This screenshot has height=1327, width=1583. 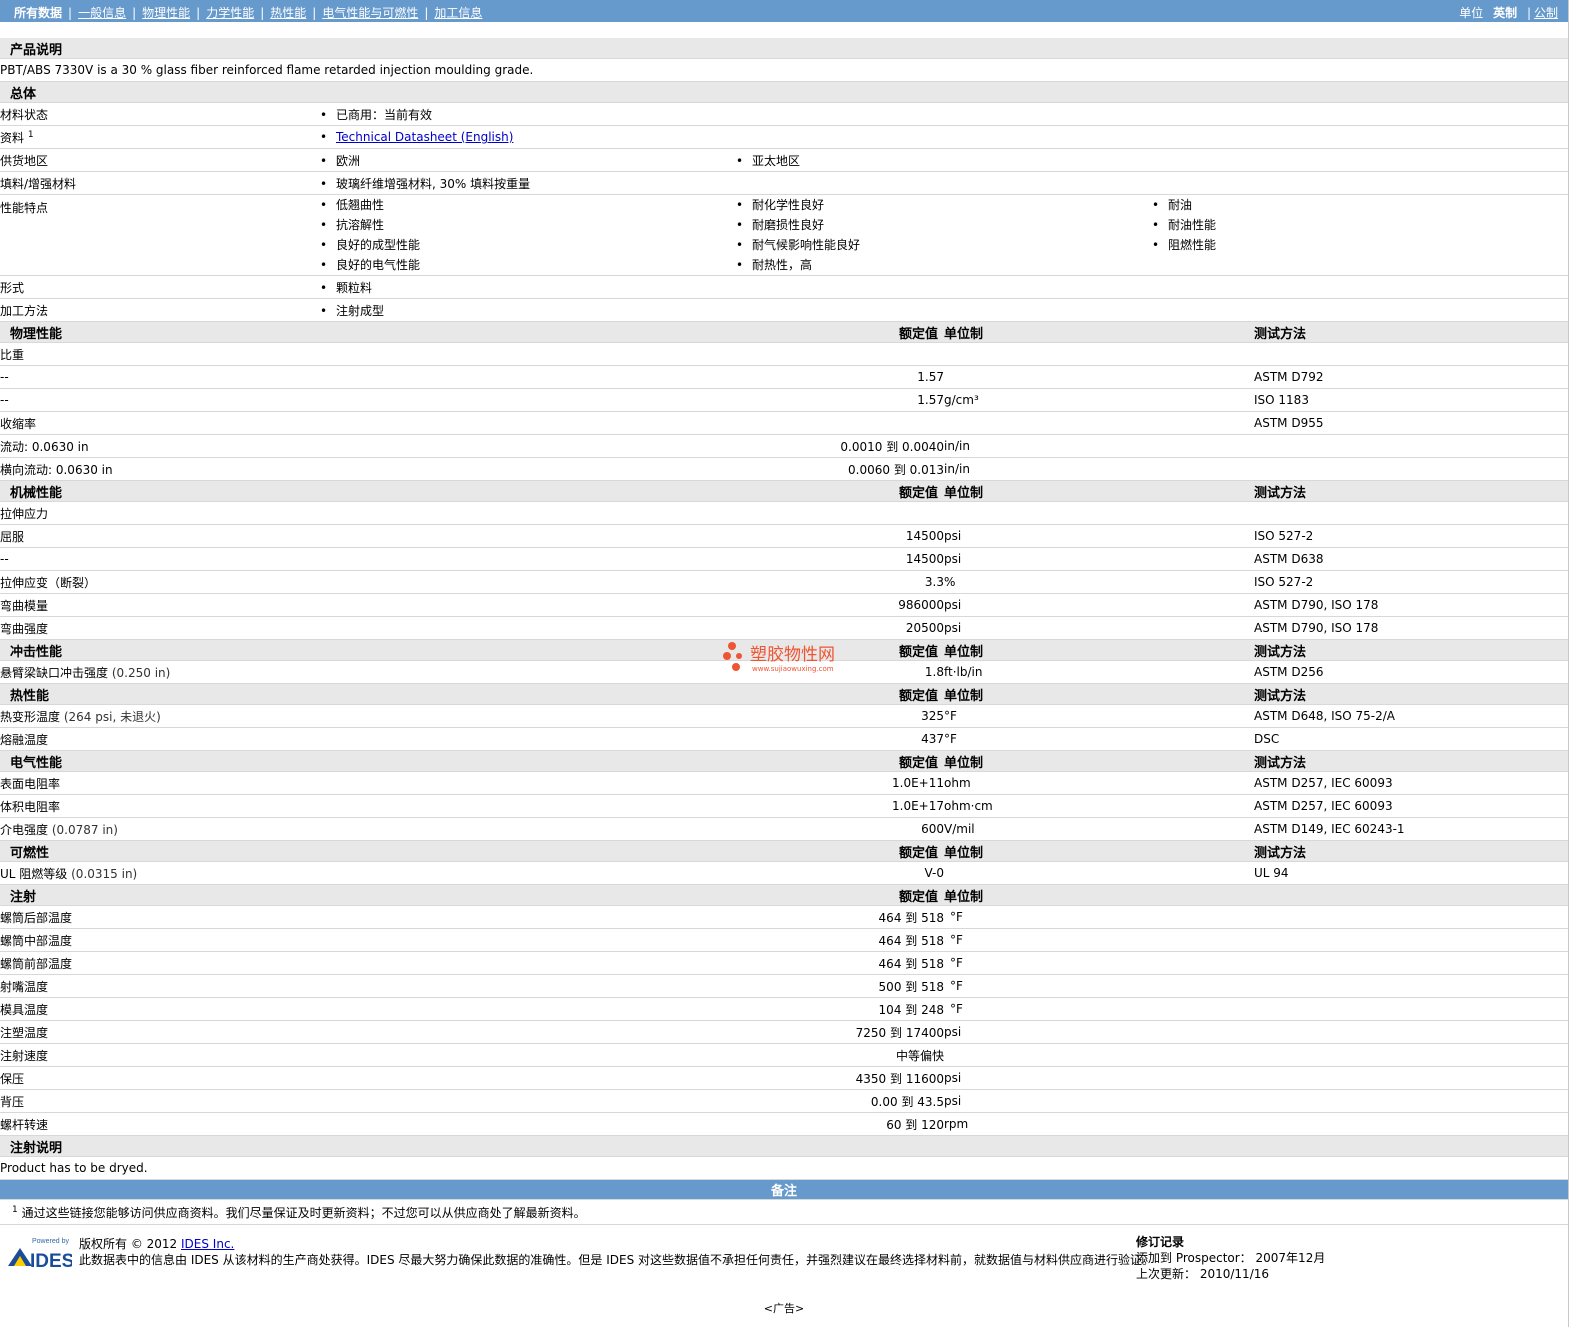 I want to click on section-inj-notes-title: 注射说明, so click(x=784, y=1146).